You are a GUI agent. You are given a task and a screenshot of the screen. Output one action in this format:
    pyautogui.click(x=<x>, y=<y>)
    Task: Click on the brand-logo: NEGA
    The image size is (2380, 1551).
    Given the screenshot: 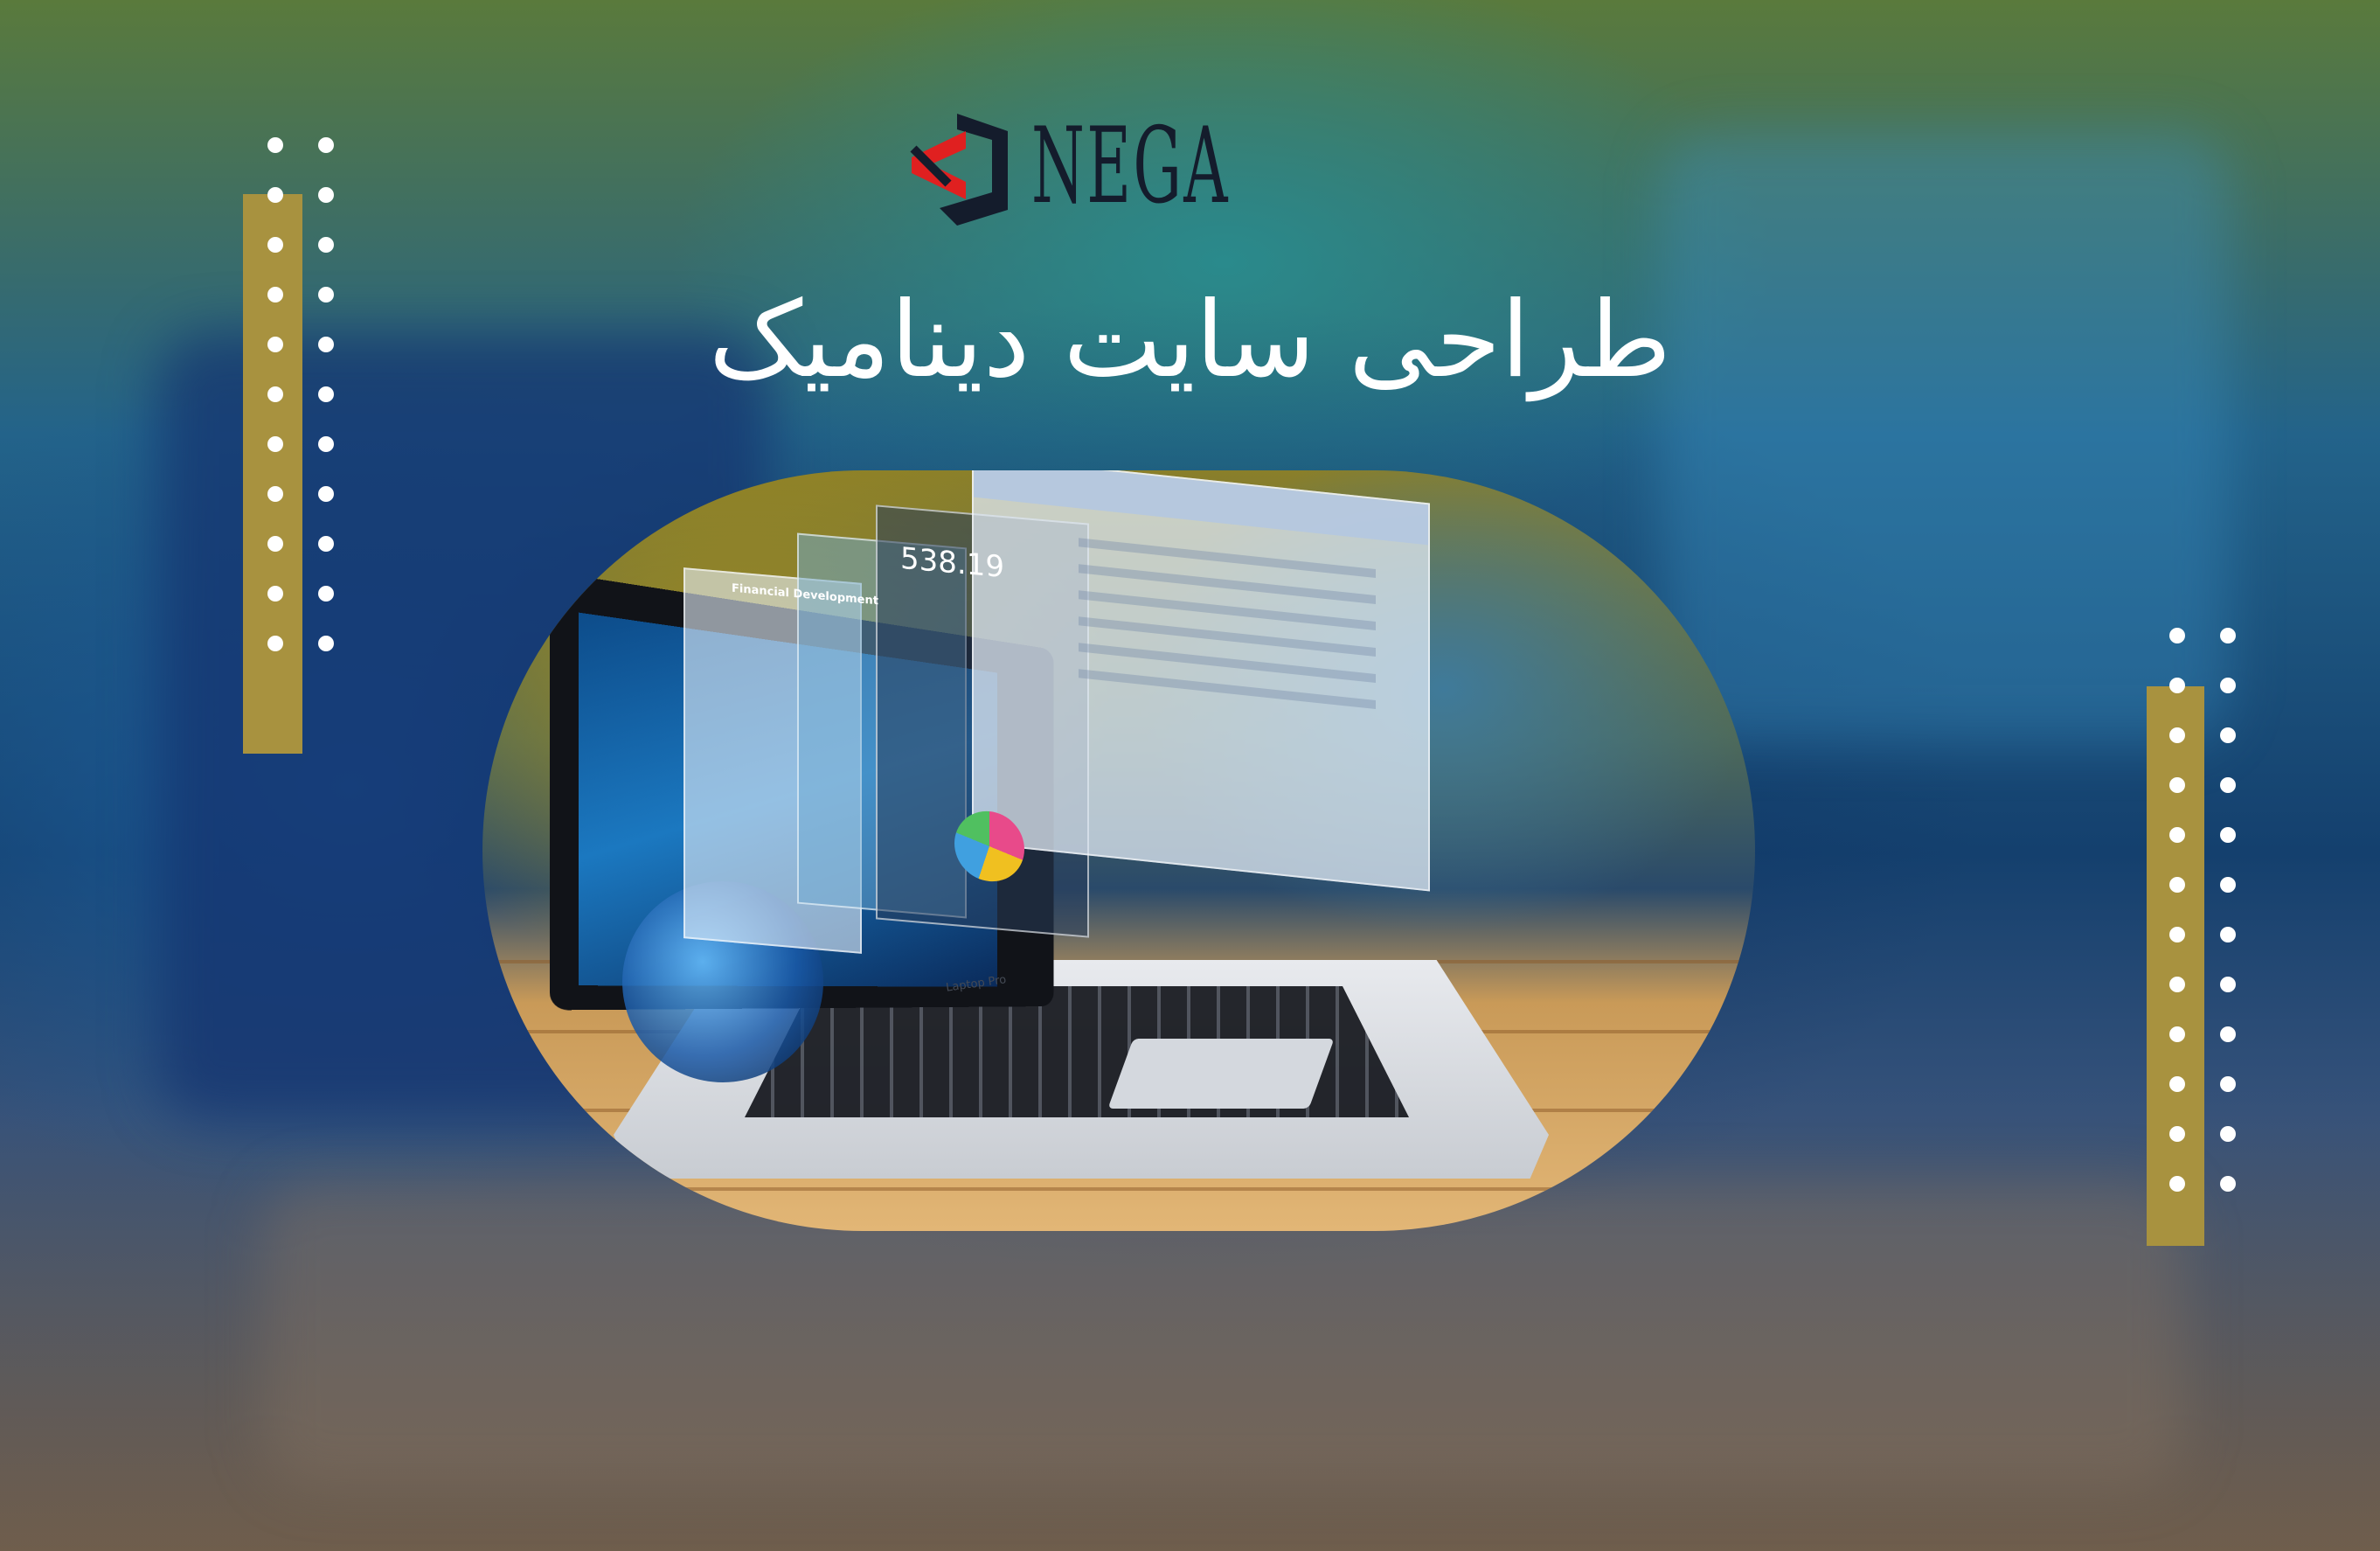 What is the action you would take?
    pyautogui.click(x=1066, y=166)
    